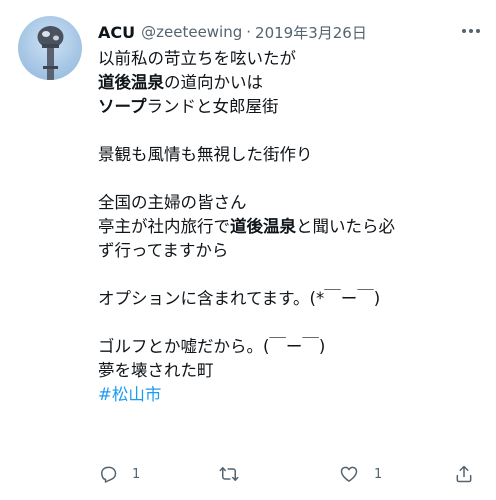 This screenshot has width=496, height=500. What do you see at coordinates (212, 346) in the screenshot?
I see `text-segment: ゴルフとか嘘だから。(￣ー￣)` at bounding box center [212, 346].